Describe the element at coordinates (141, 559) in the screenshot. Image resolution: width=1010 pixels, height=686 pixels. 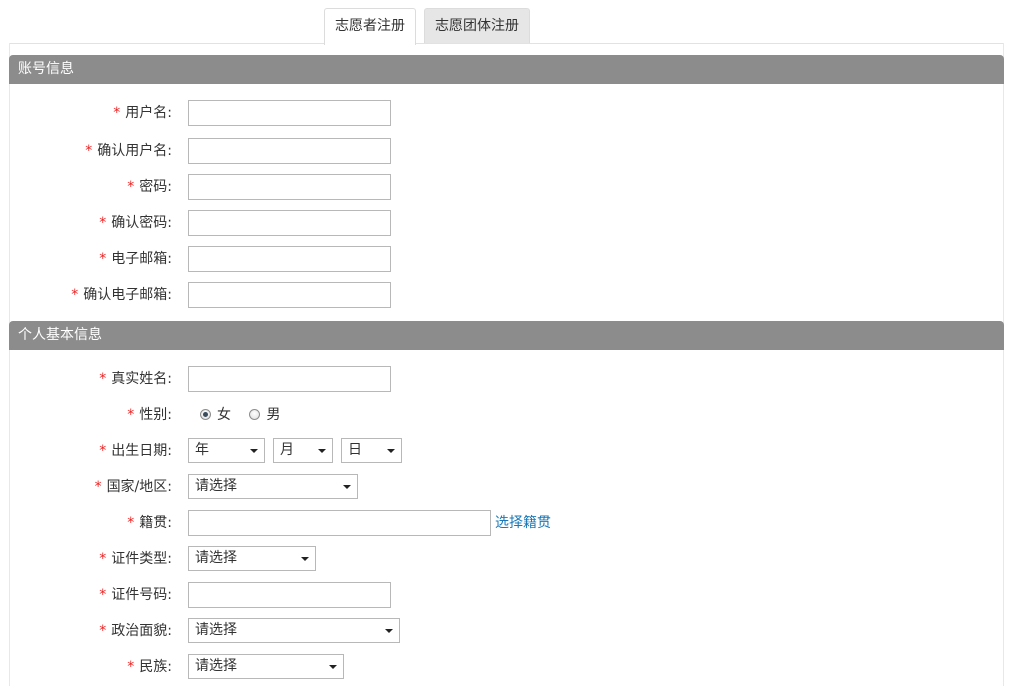
I see `id-type-label: 证件类型:` at that location.